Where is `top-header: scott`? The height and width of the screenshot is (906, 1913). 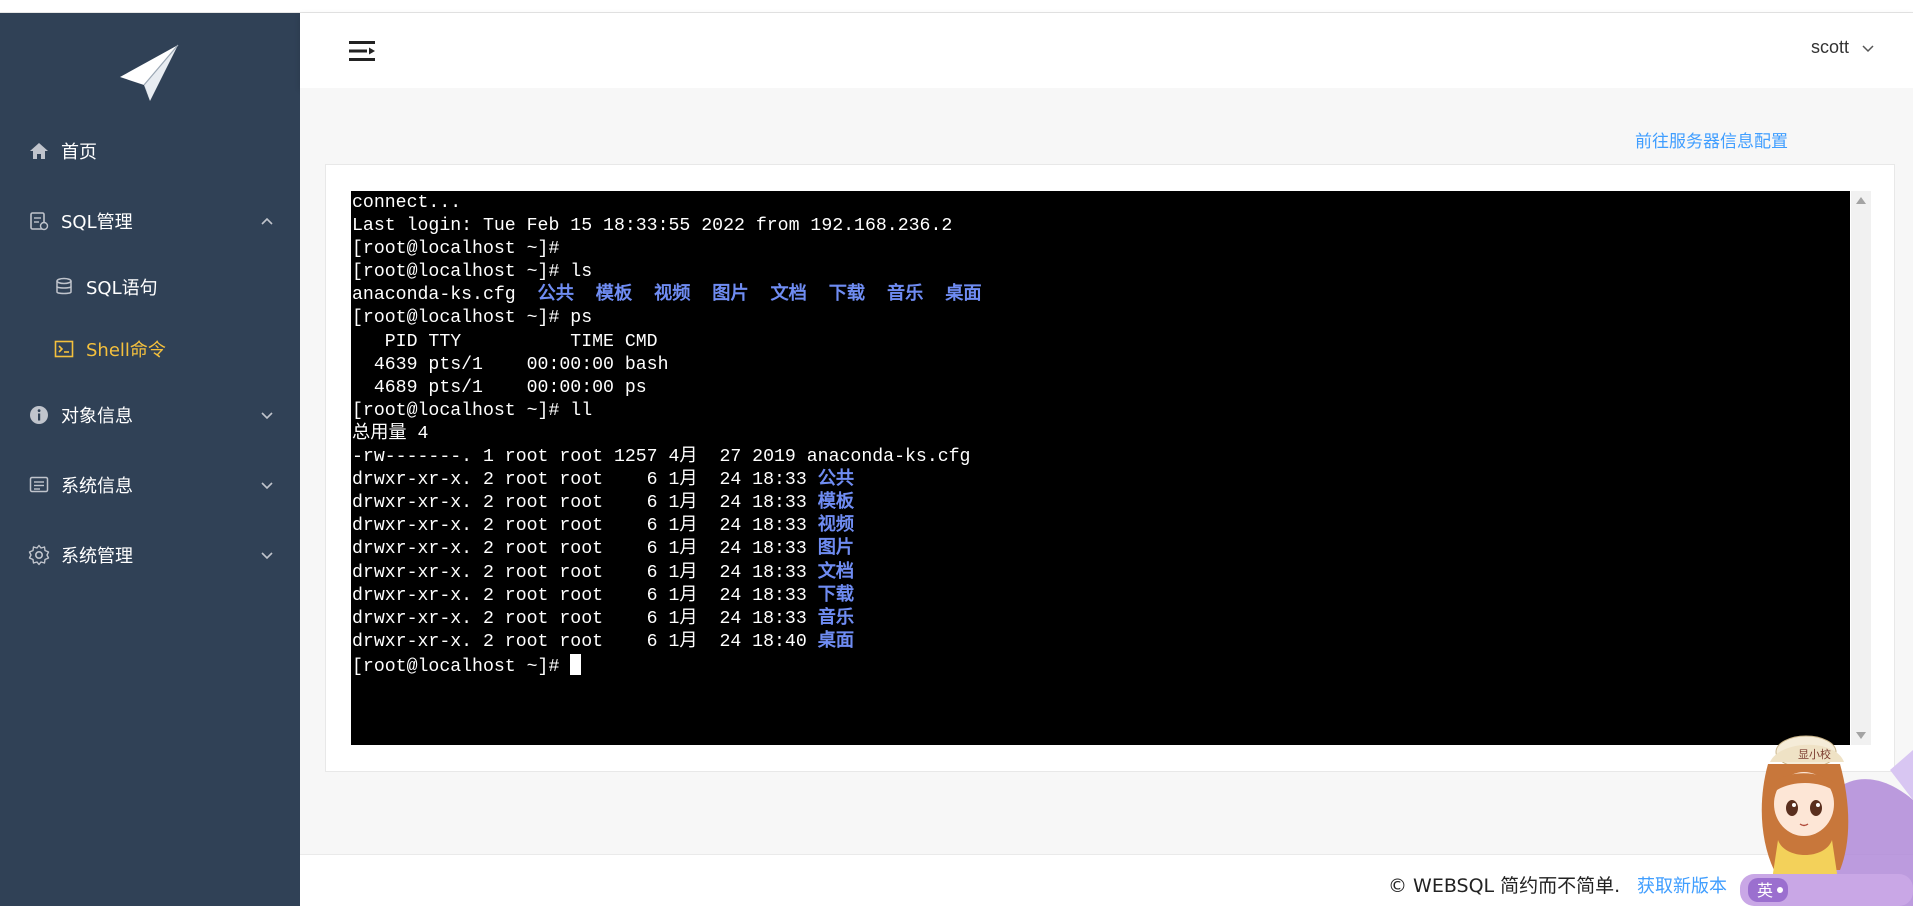 top-header: scott is located at coordinates (1106, 50).